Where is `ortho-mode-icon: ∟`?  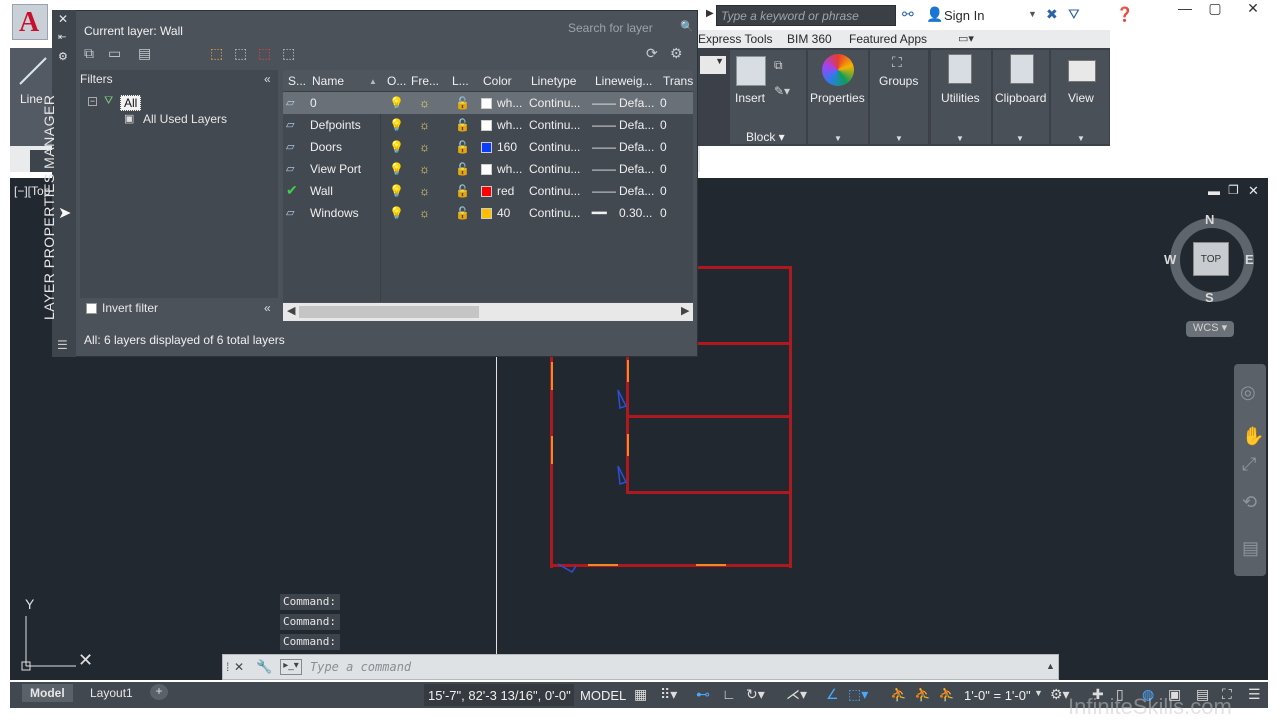
ortho-mode-icon: ∟ is located at coordinates (729, 694).